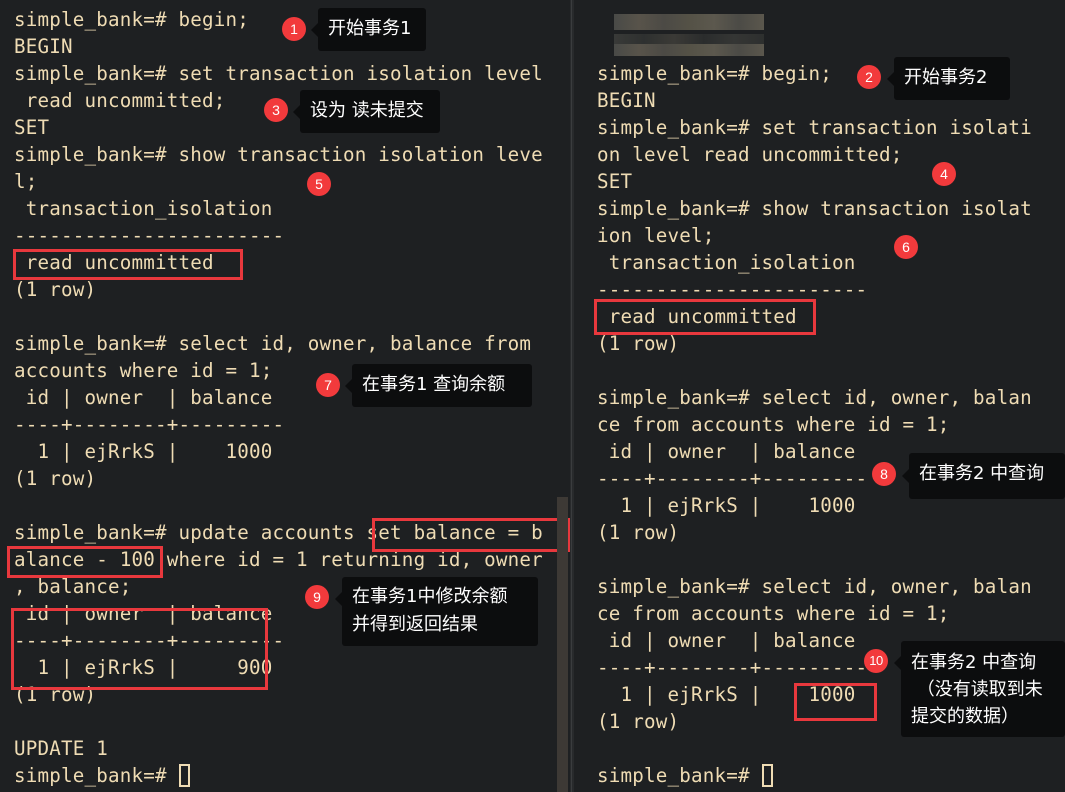 The height and width of the screenshot is (792, 1065). I want to click on terminal-line: simple_bank=# set transaction isolati, so click(814, 127).